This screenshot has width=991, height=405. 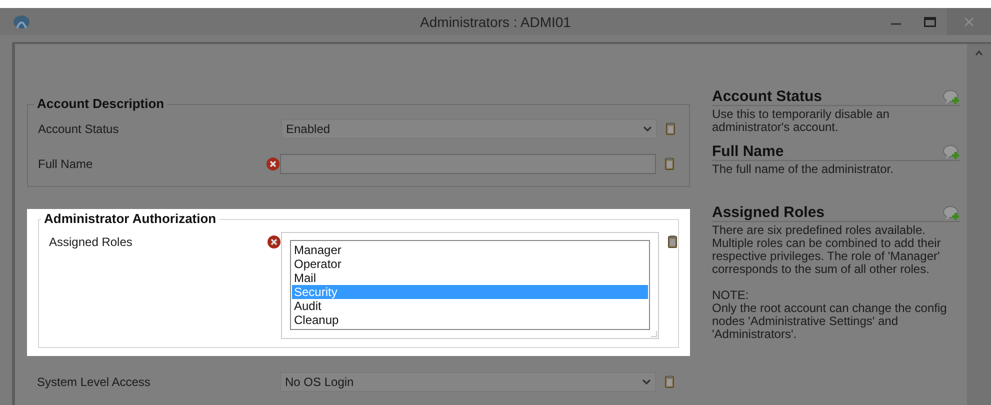 What do you see at coordinates (470, 264) in the screenshot?
I see `role-option: Operator` at bounding box center [470, 264].